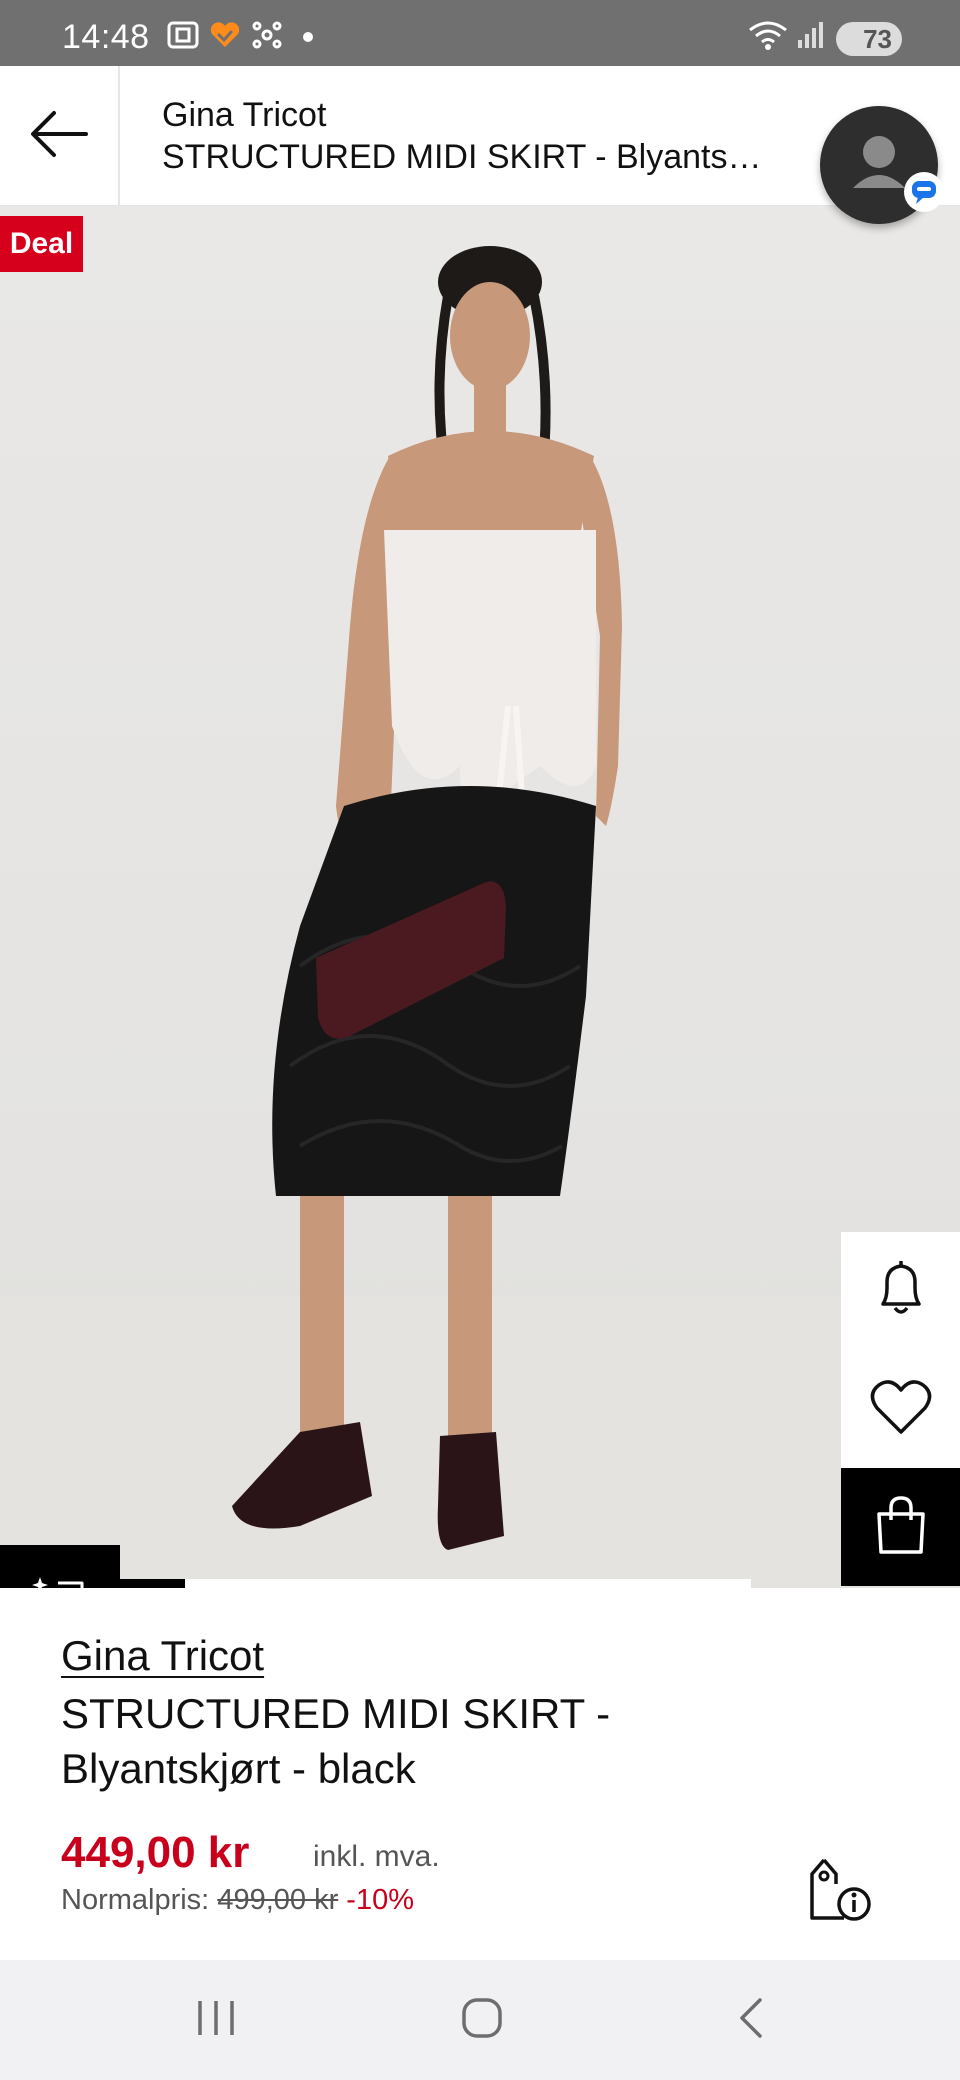 This screenshot has height=2080, width=960. I want to click on home-icon, so click(482, 2020).